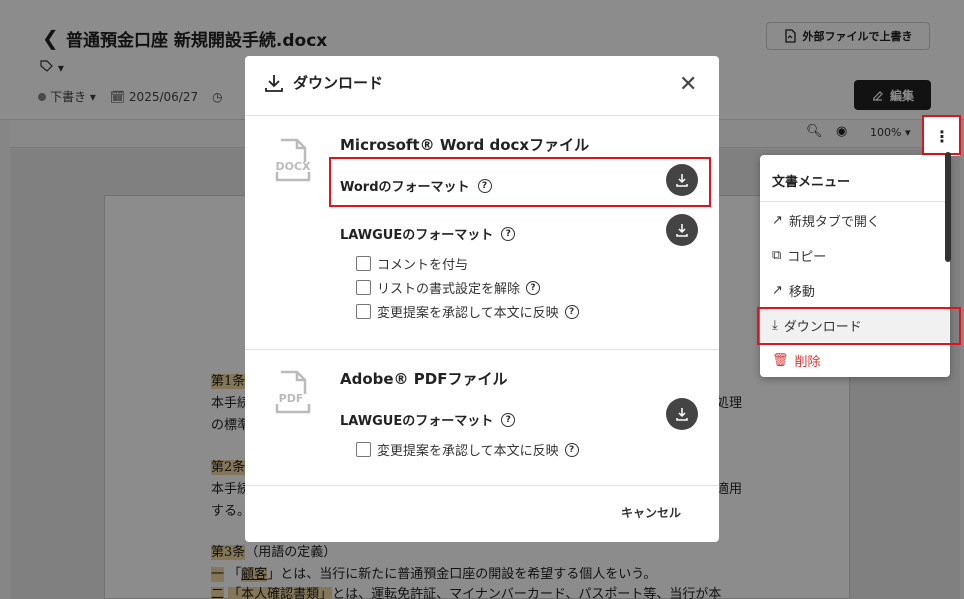 The width and height of the screenshot is (964, 599). Describe the element at coordinates (948, 207) in the screenshot. I see `menu-scrollbar` at that location.